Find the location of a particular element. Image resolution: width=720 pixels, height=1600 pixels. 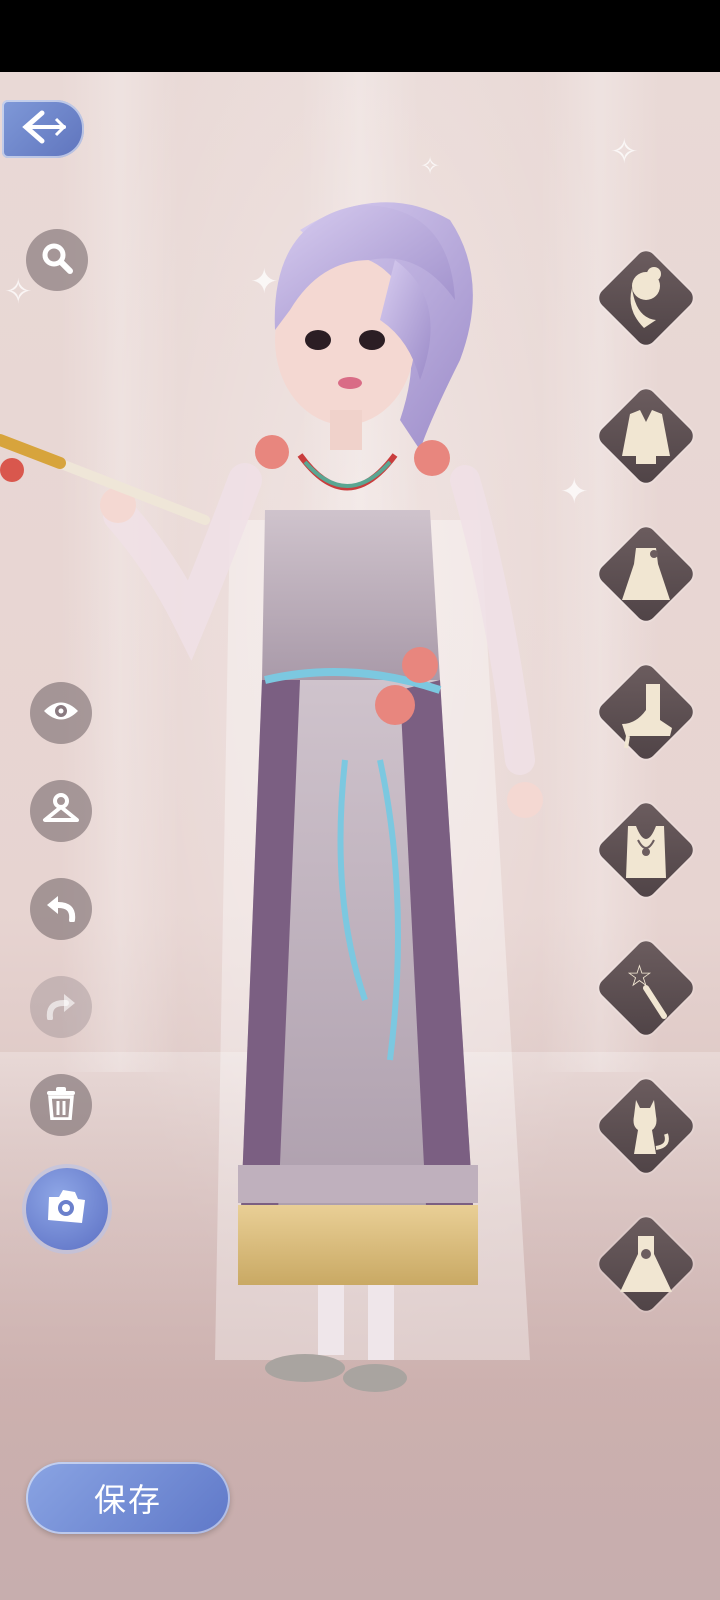

redo-icon is located at coordinates (61, 1007).